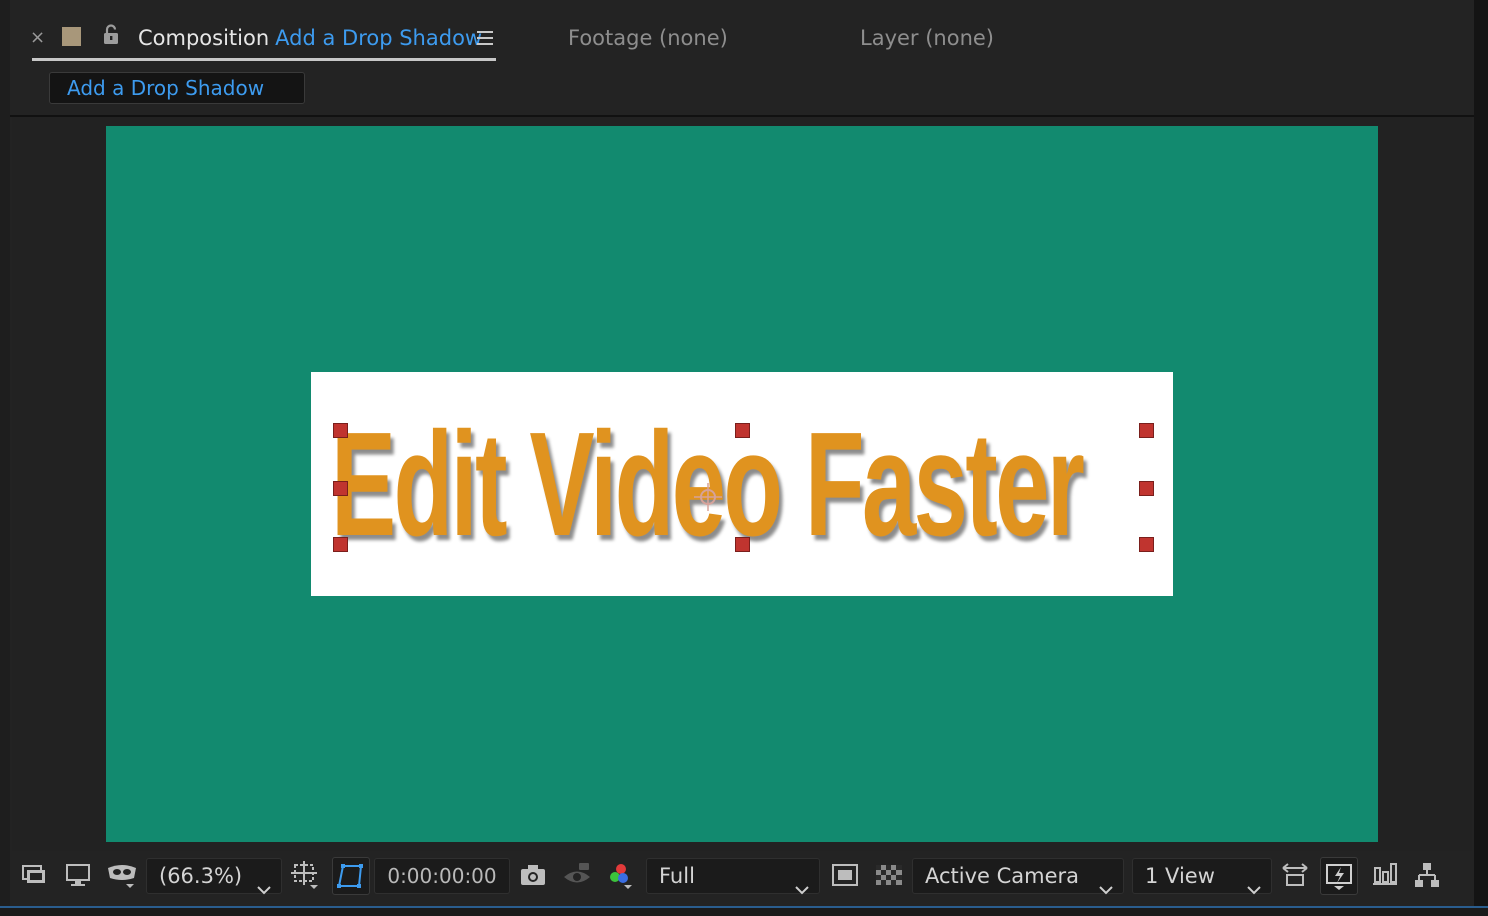 The height and width of the screenshot is (916, 1488). I want to click on transform-handle-top-right, so click(1146, 430).